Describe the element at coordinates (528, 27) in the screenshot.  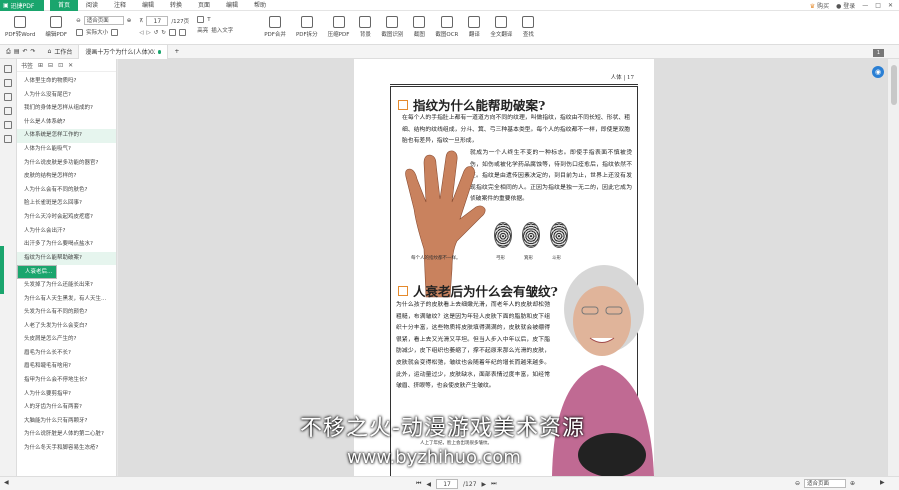
I see `find-button: 查找` at that location.